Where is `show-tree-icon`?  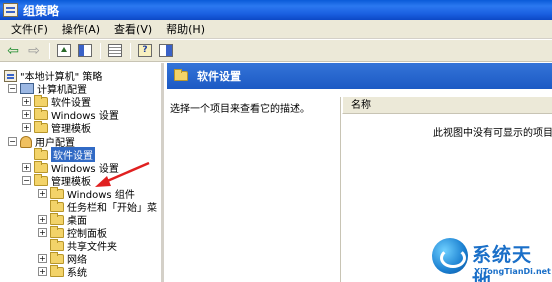 show-tree-icon is located at coordinates (85, 50).